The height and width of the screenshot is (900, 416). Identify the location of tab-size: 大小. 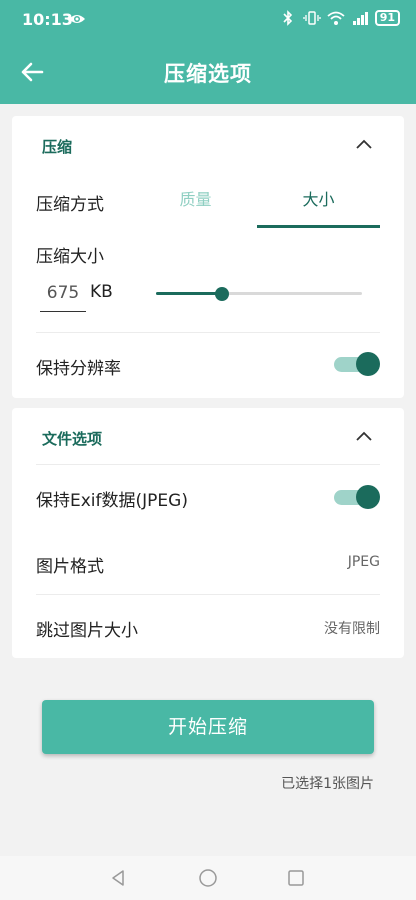
(318, 207).